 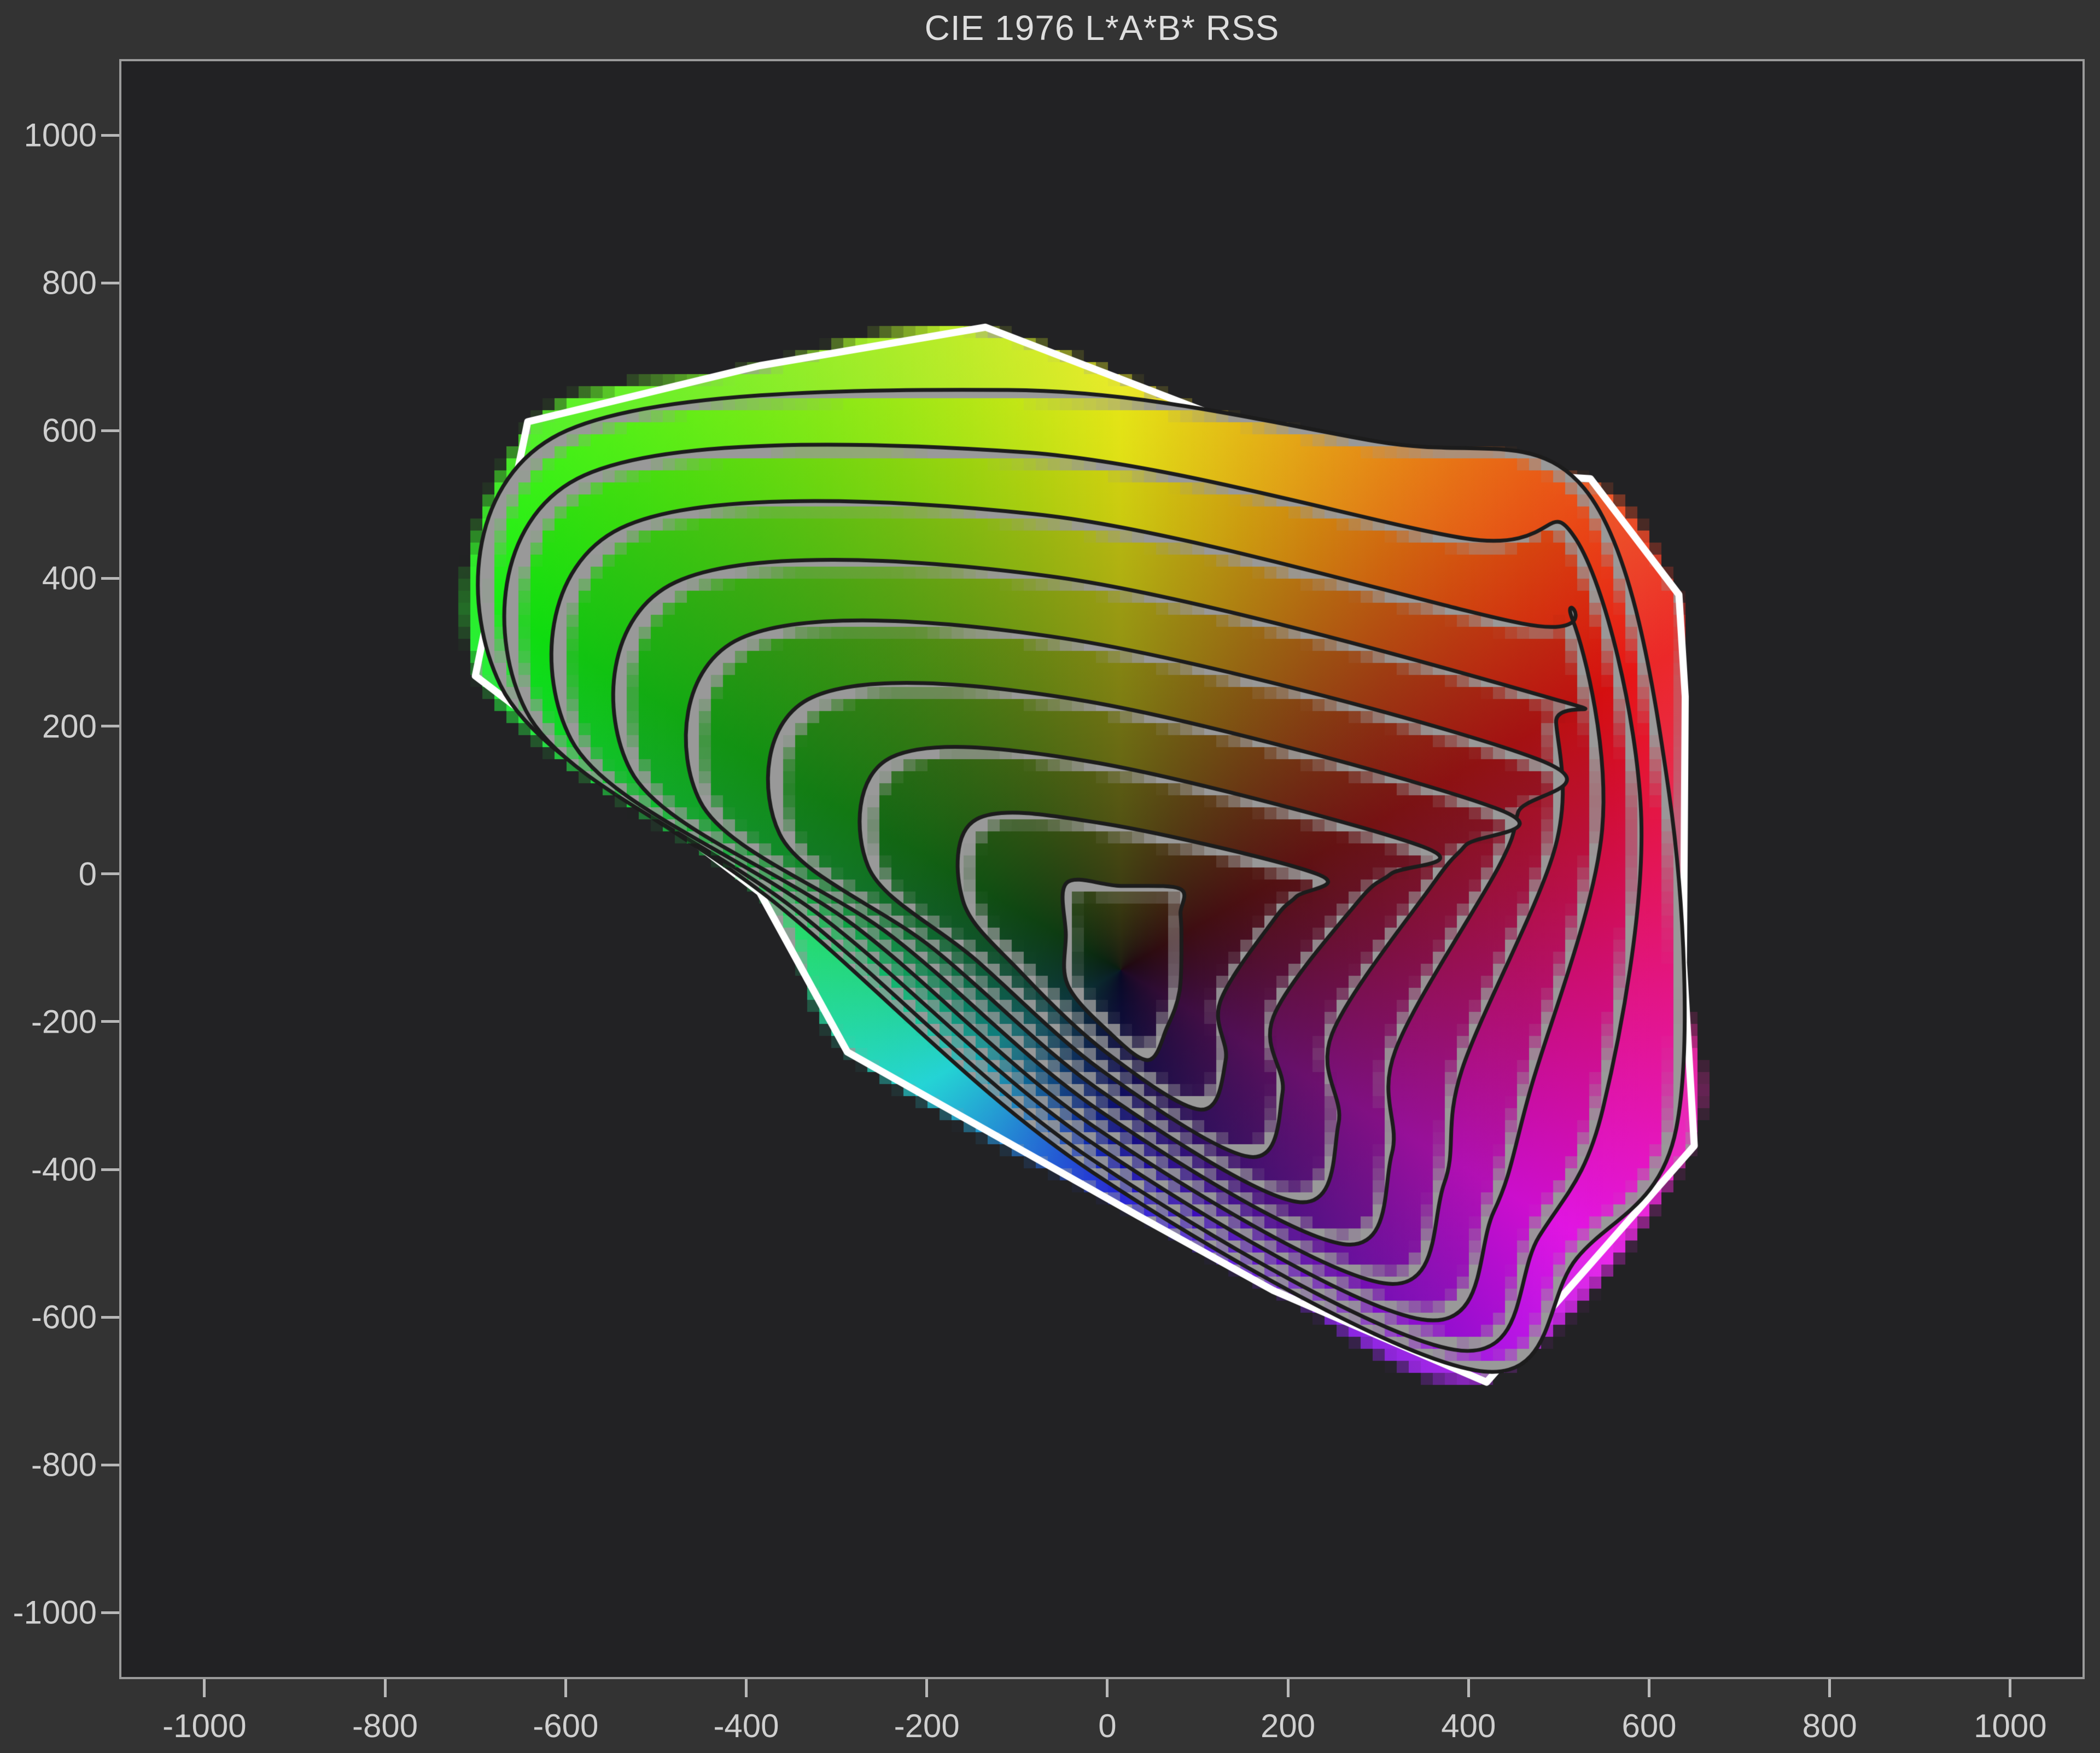 What do you see at coordinates (1829, 1726) in the screenshot?
I see `x-tick-label: 800` at bounding box center [1829, 1726].